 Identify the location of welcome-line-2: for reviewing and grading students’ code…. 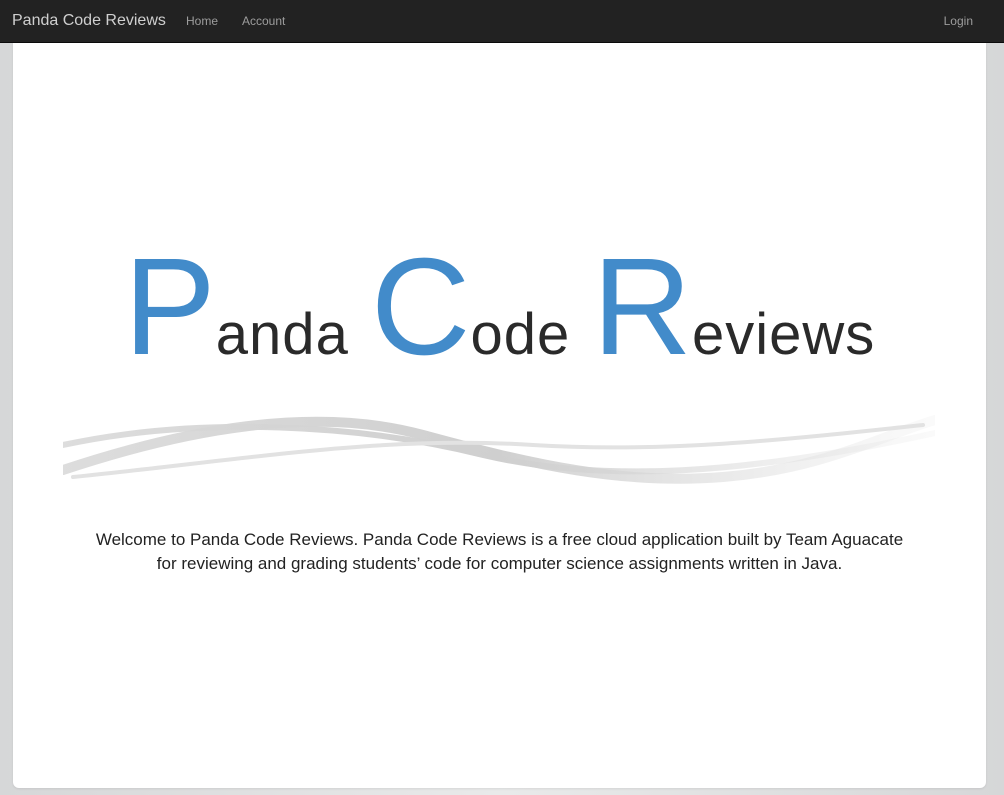
(499, 563).